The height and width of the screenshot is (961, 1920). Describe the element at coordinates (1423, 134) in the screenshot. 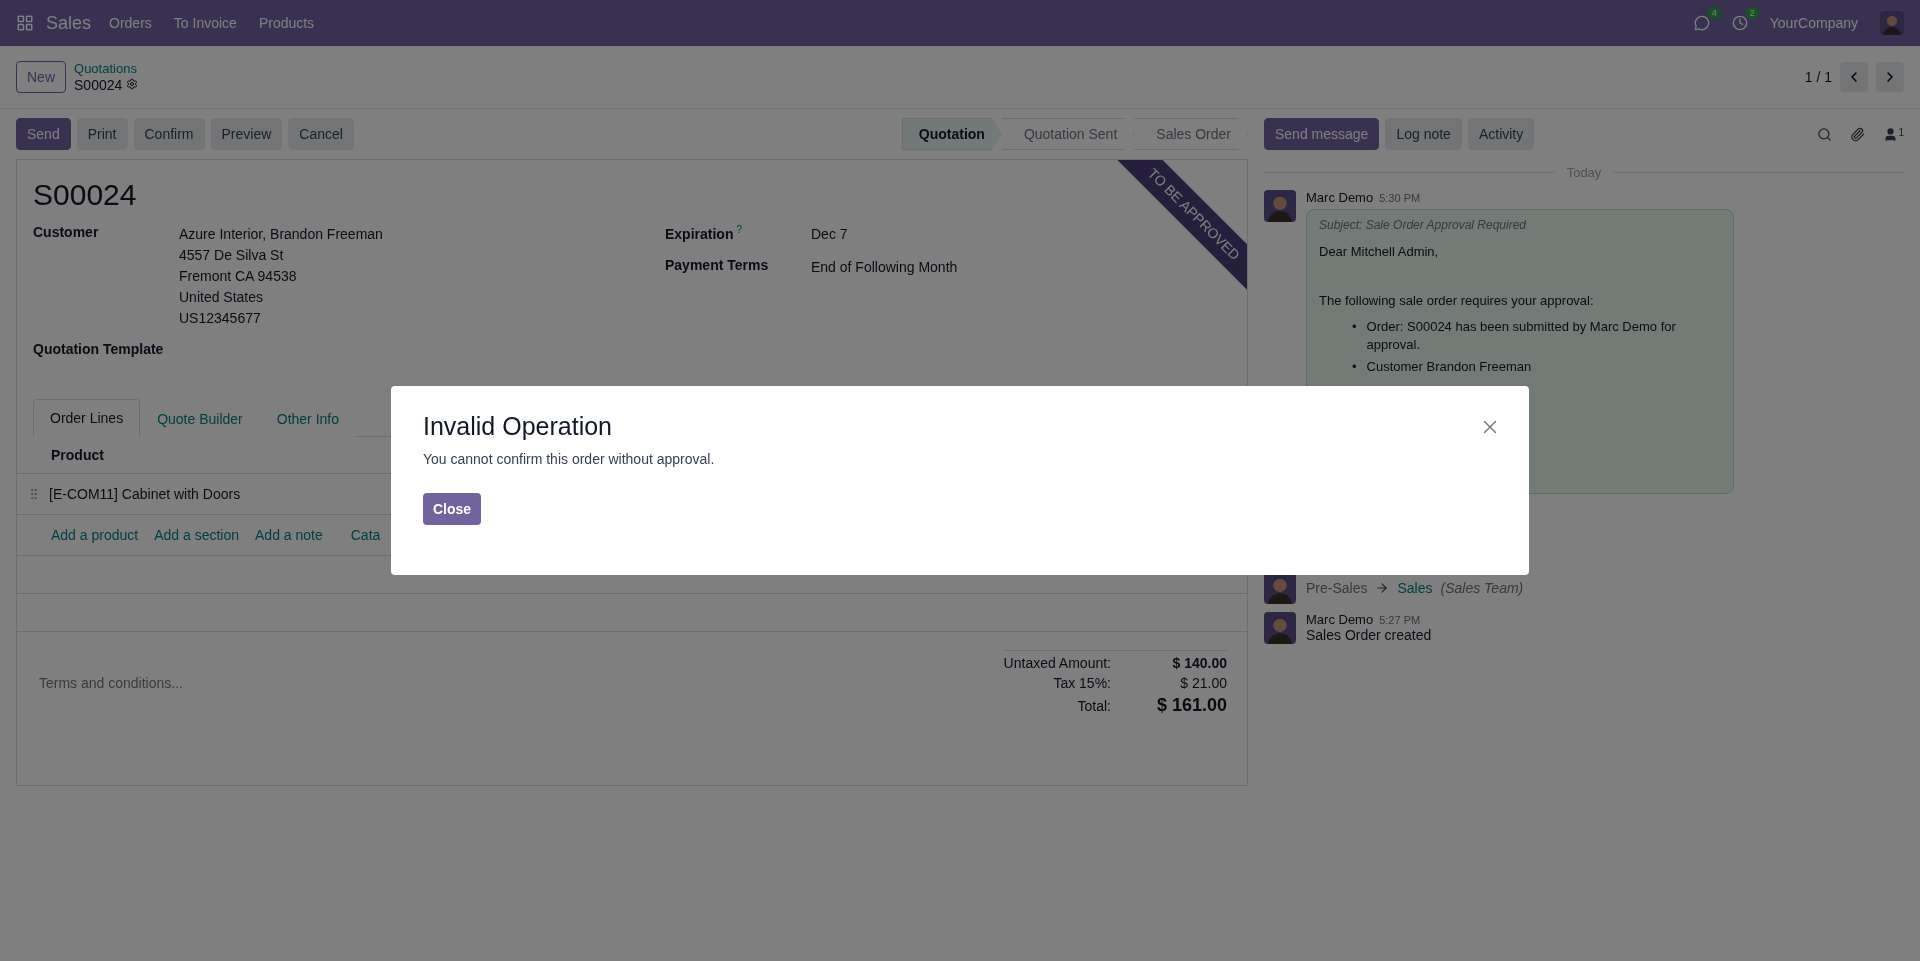

I see `chatter-button: Log note` at that location.